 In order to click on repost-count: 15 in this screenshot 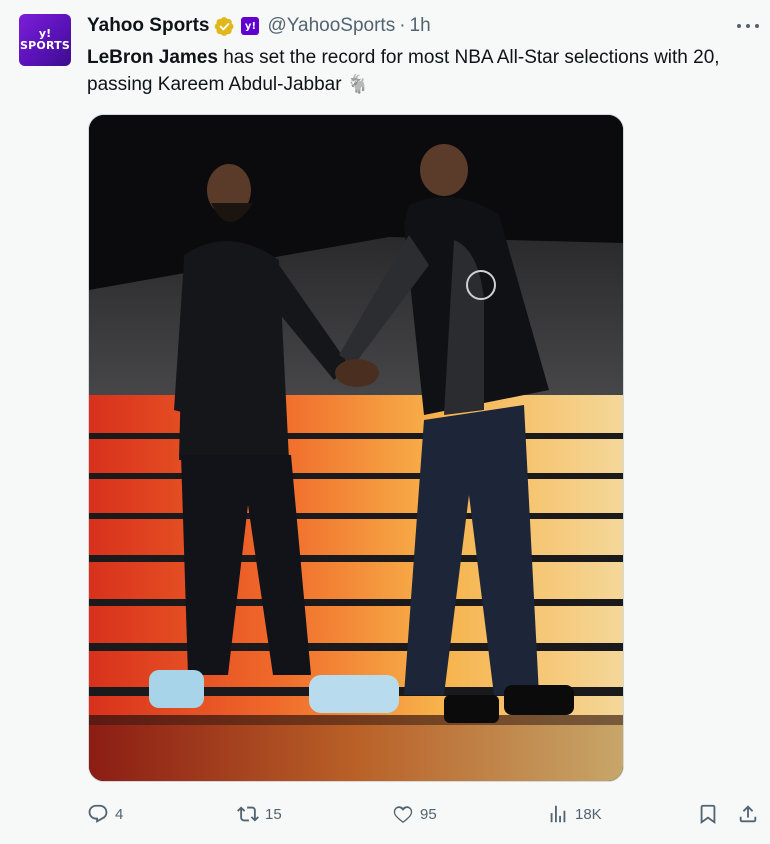, I will do `click(273, 814)`.